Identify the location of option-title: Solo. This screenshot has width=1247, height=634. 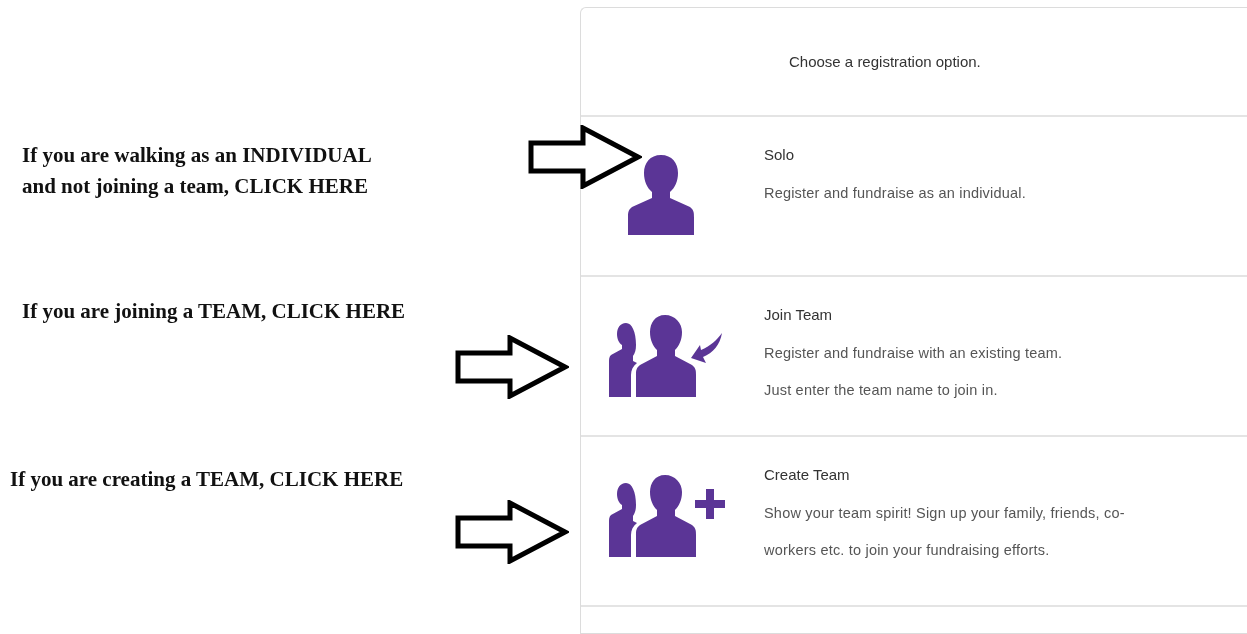
(780, 155).